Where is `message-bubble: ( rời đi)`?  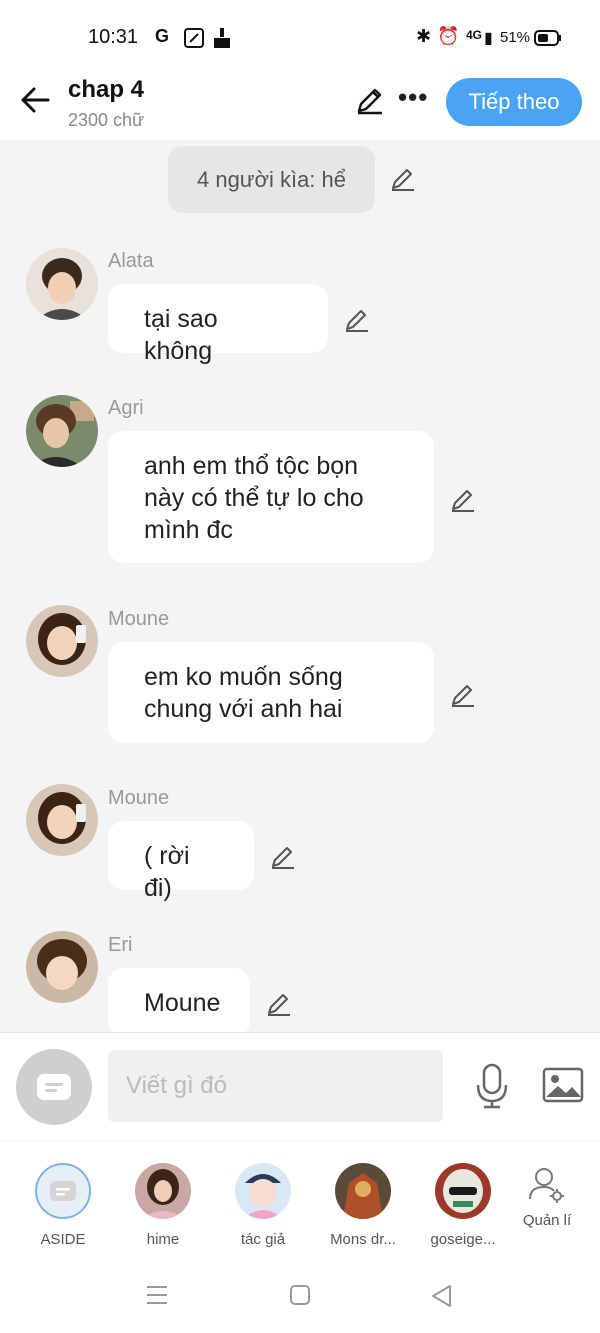 message-bubble: ( rời đi) is located at coordinates (181, 861).